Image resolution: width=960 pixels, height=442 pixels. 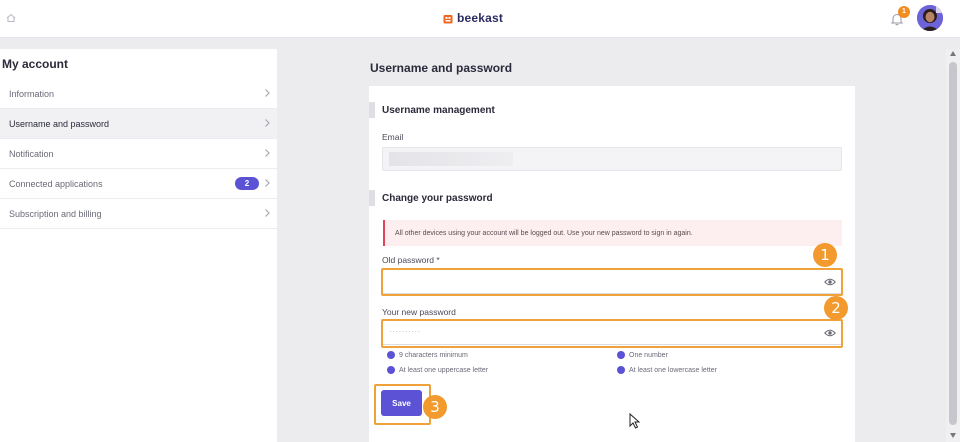 What do you see at coordinates (441, 68) in the screenshot?
I see `page-title: Username and password` at bounding box center [441, 68].